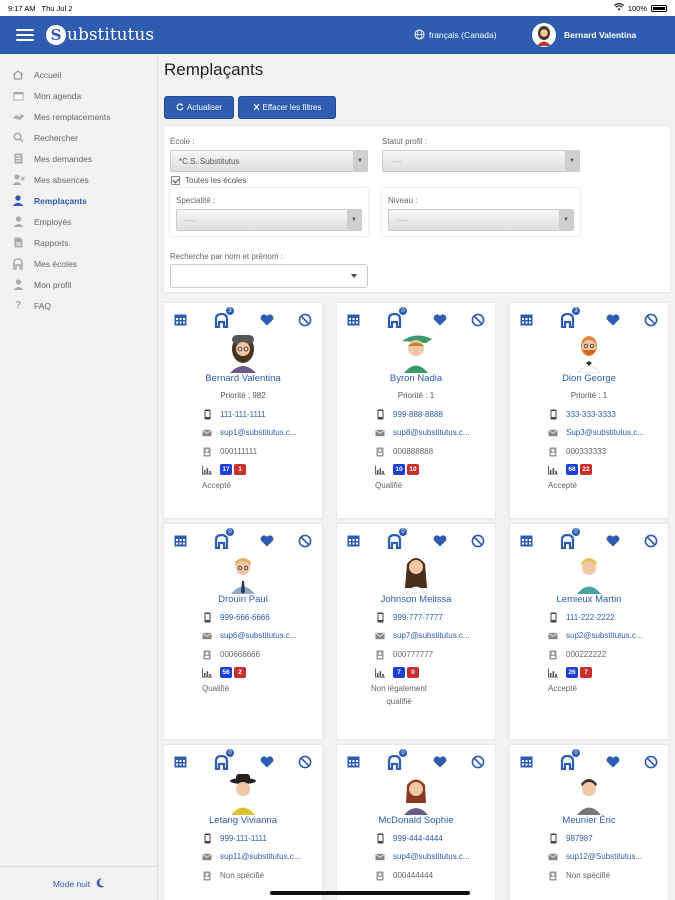 The width and height of the screenshot is (675, 900). What do you see at coordinates (78, 284) in the screenshot?
I see `sidebar-item-profil: Mon profil` at bounding box center [78, 284].